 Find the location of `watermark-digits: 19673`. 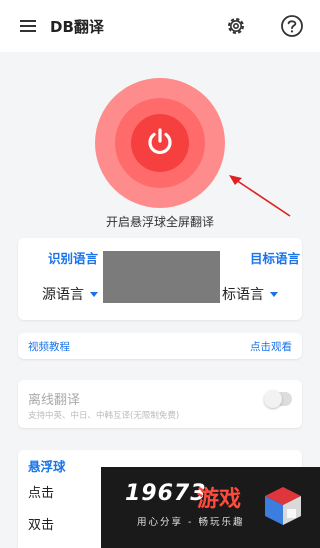

watermark-digits: 19673 is located at coordinates (166, 493).